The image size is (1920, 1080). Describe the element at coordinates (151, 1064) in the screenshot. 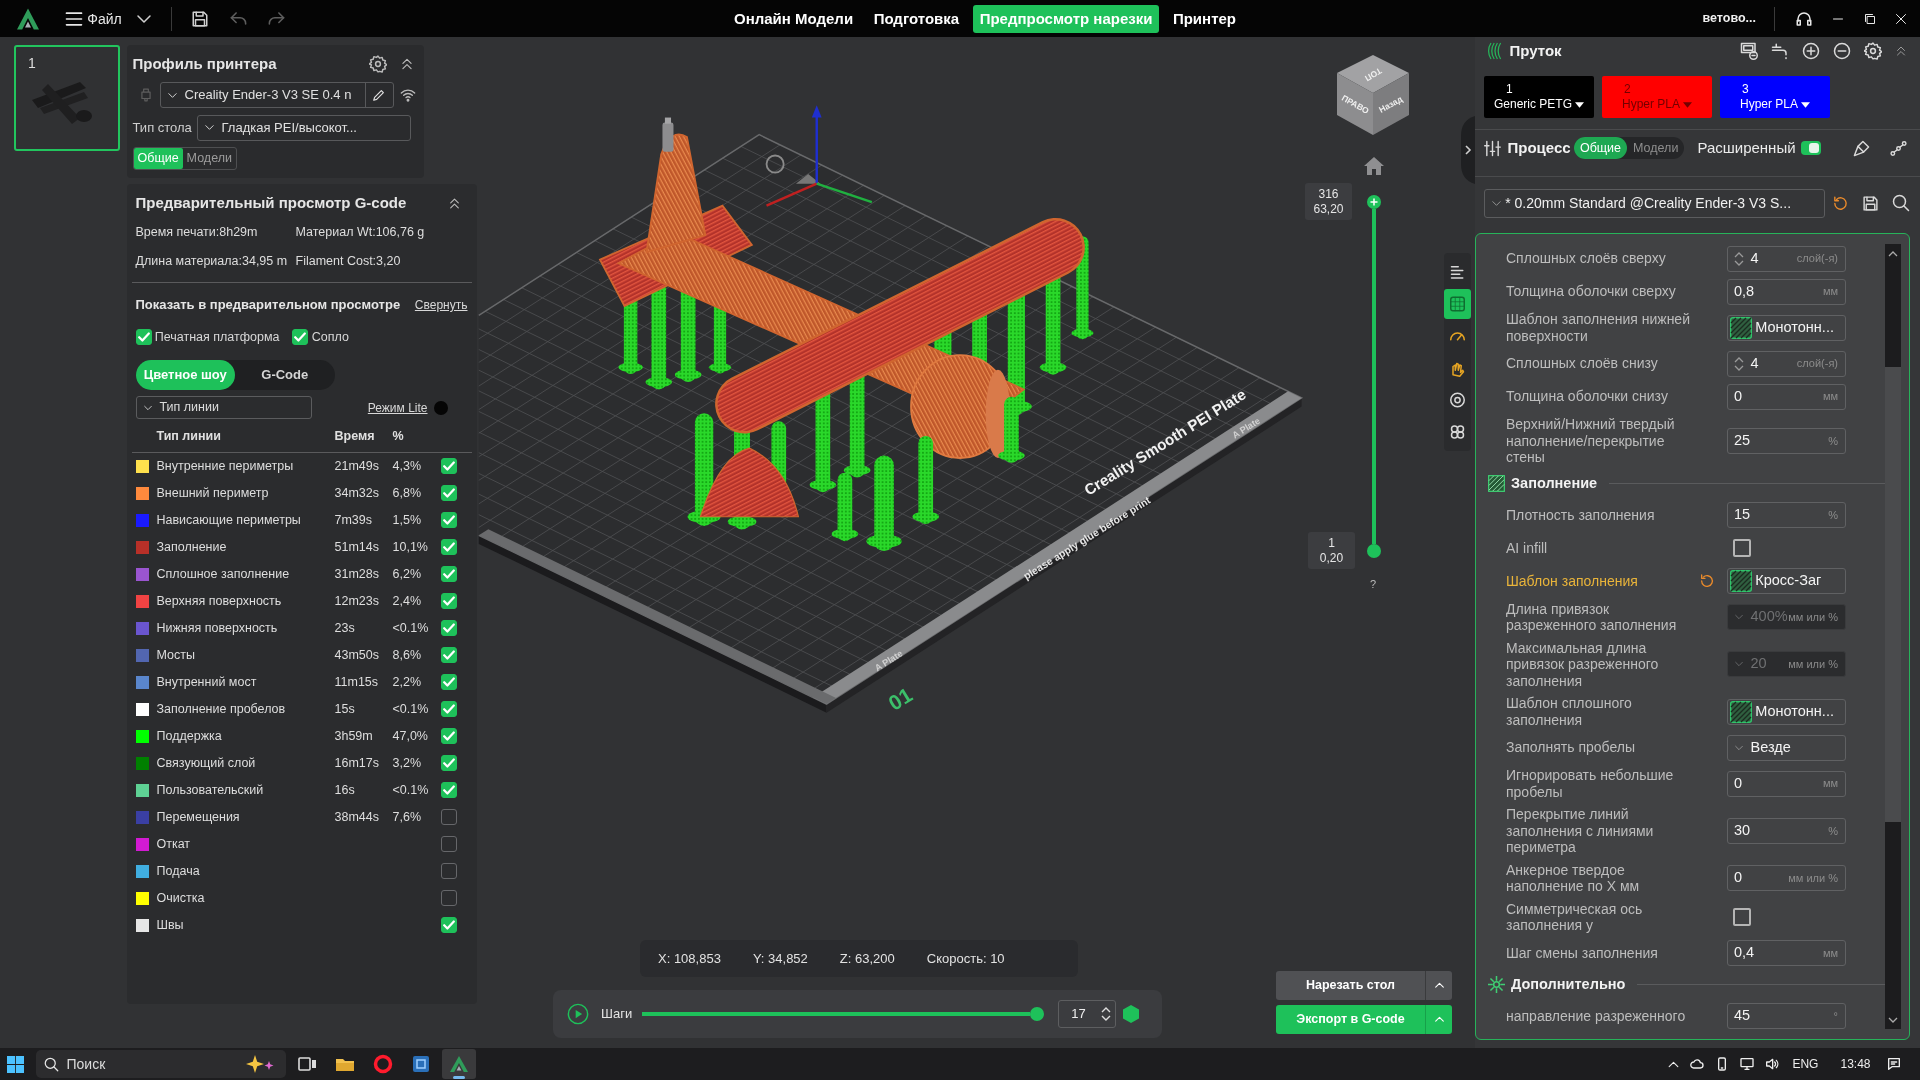

I see `search-input: Поиск` at that location.